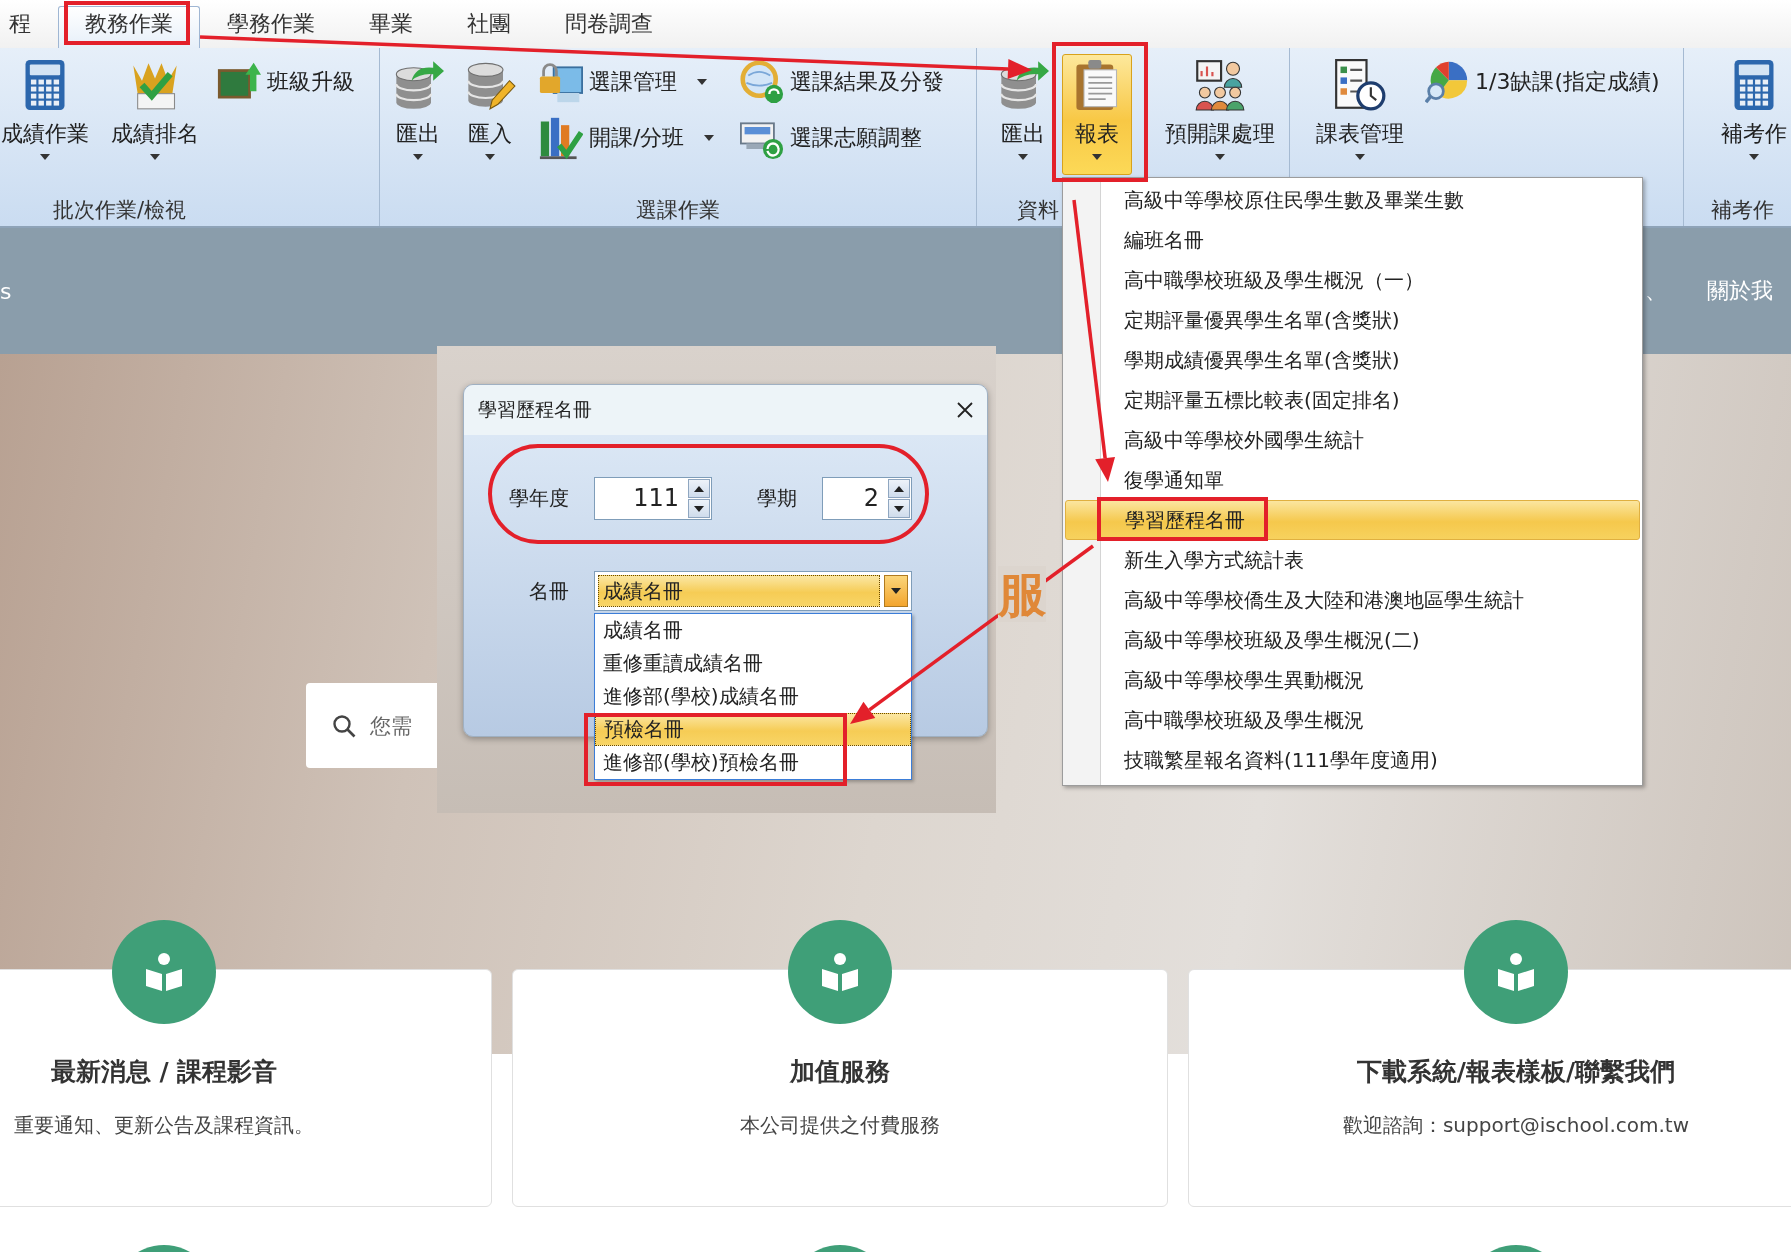 The image size is (1791, 1252). I want to click on ribbon-button: 選課管理, so click(627, 82).